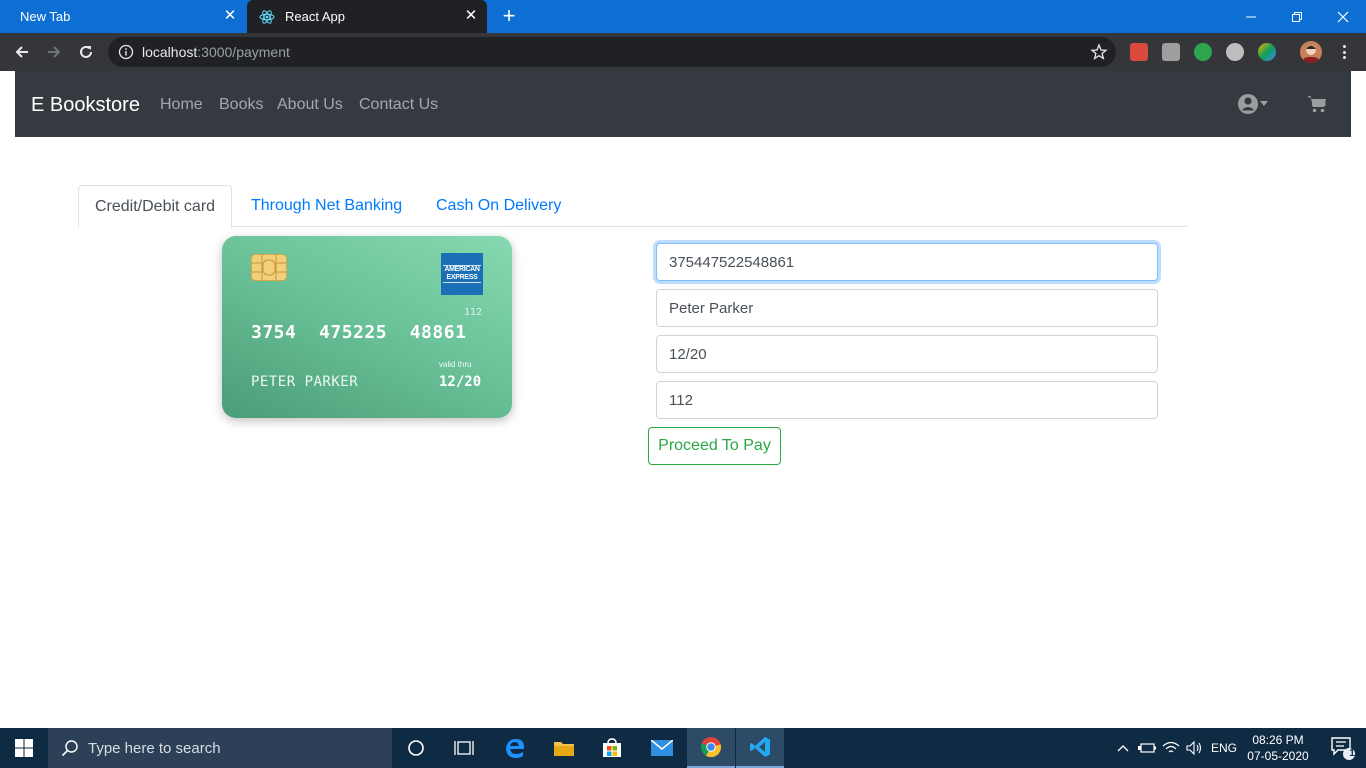 This screenshot has height=768, width=1366. What do you see at coordinates (416, 748) in the screenshot?
I see `cortana-icon` at bounding box center [416, 748].